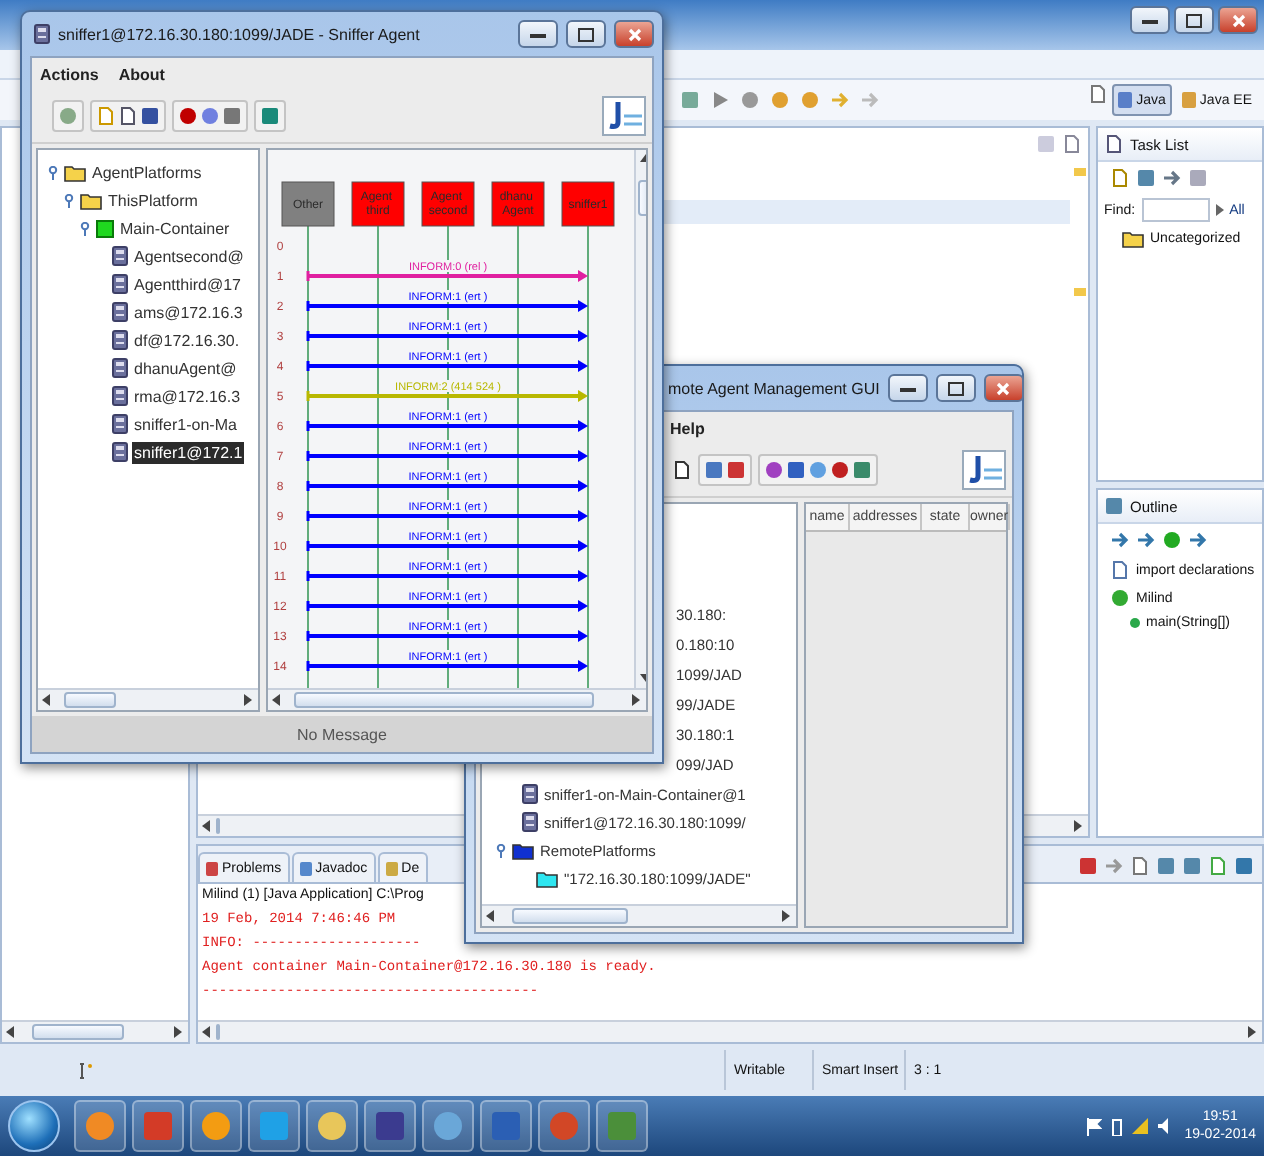  What do you see at coordinates (188, 452) in the screenshot?
I see `tree-item: sniffer1@172.1` at bounding box center [188, 452].